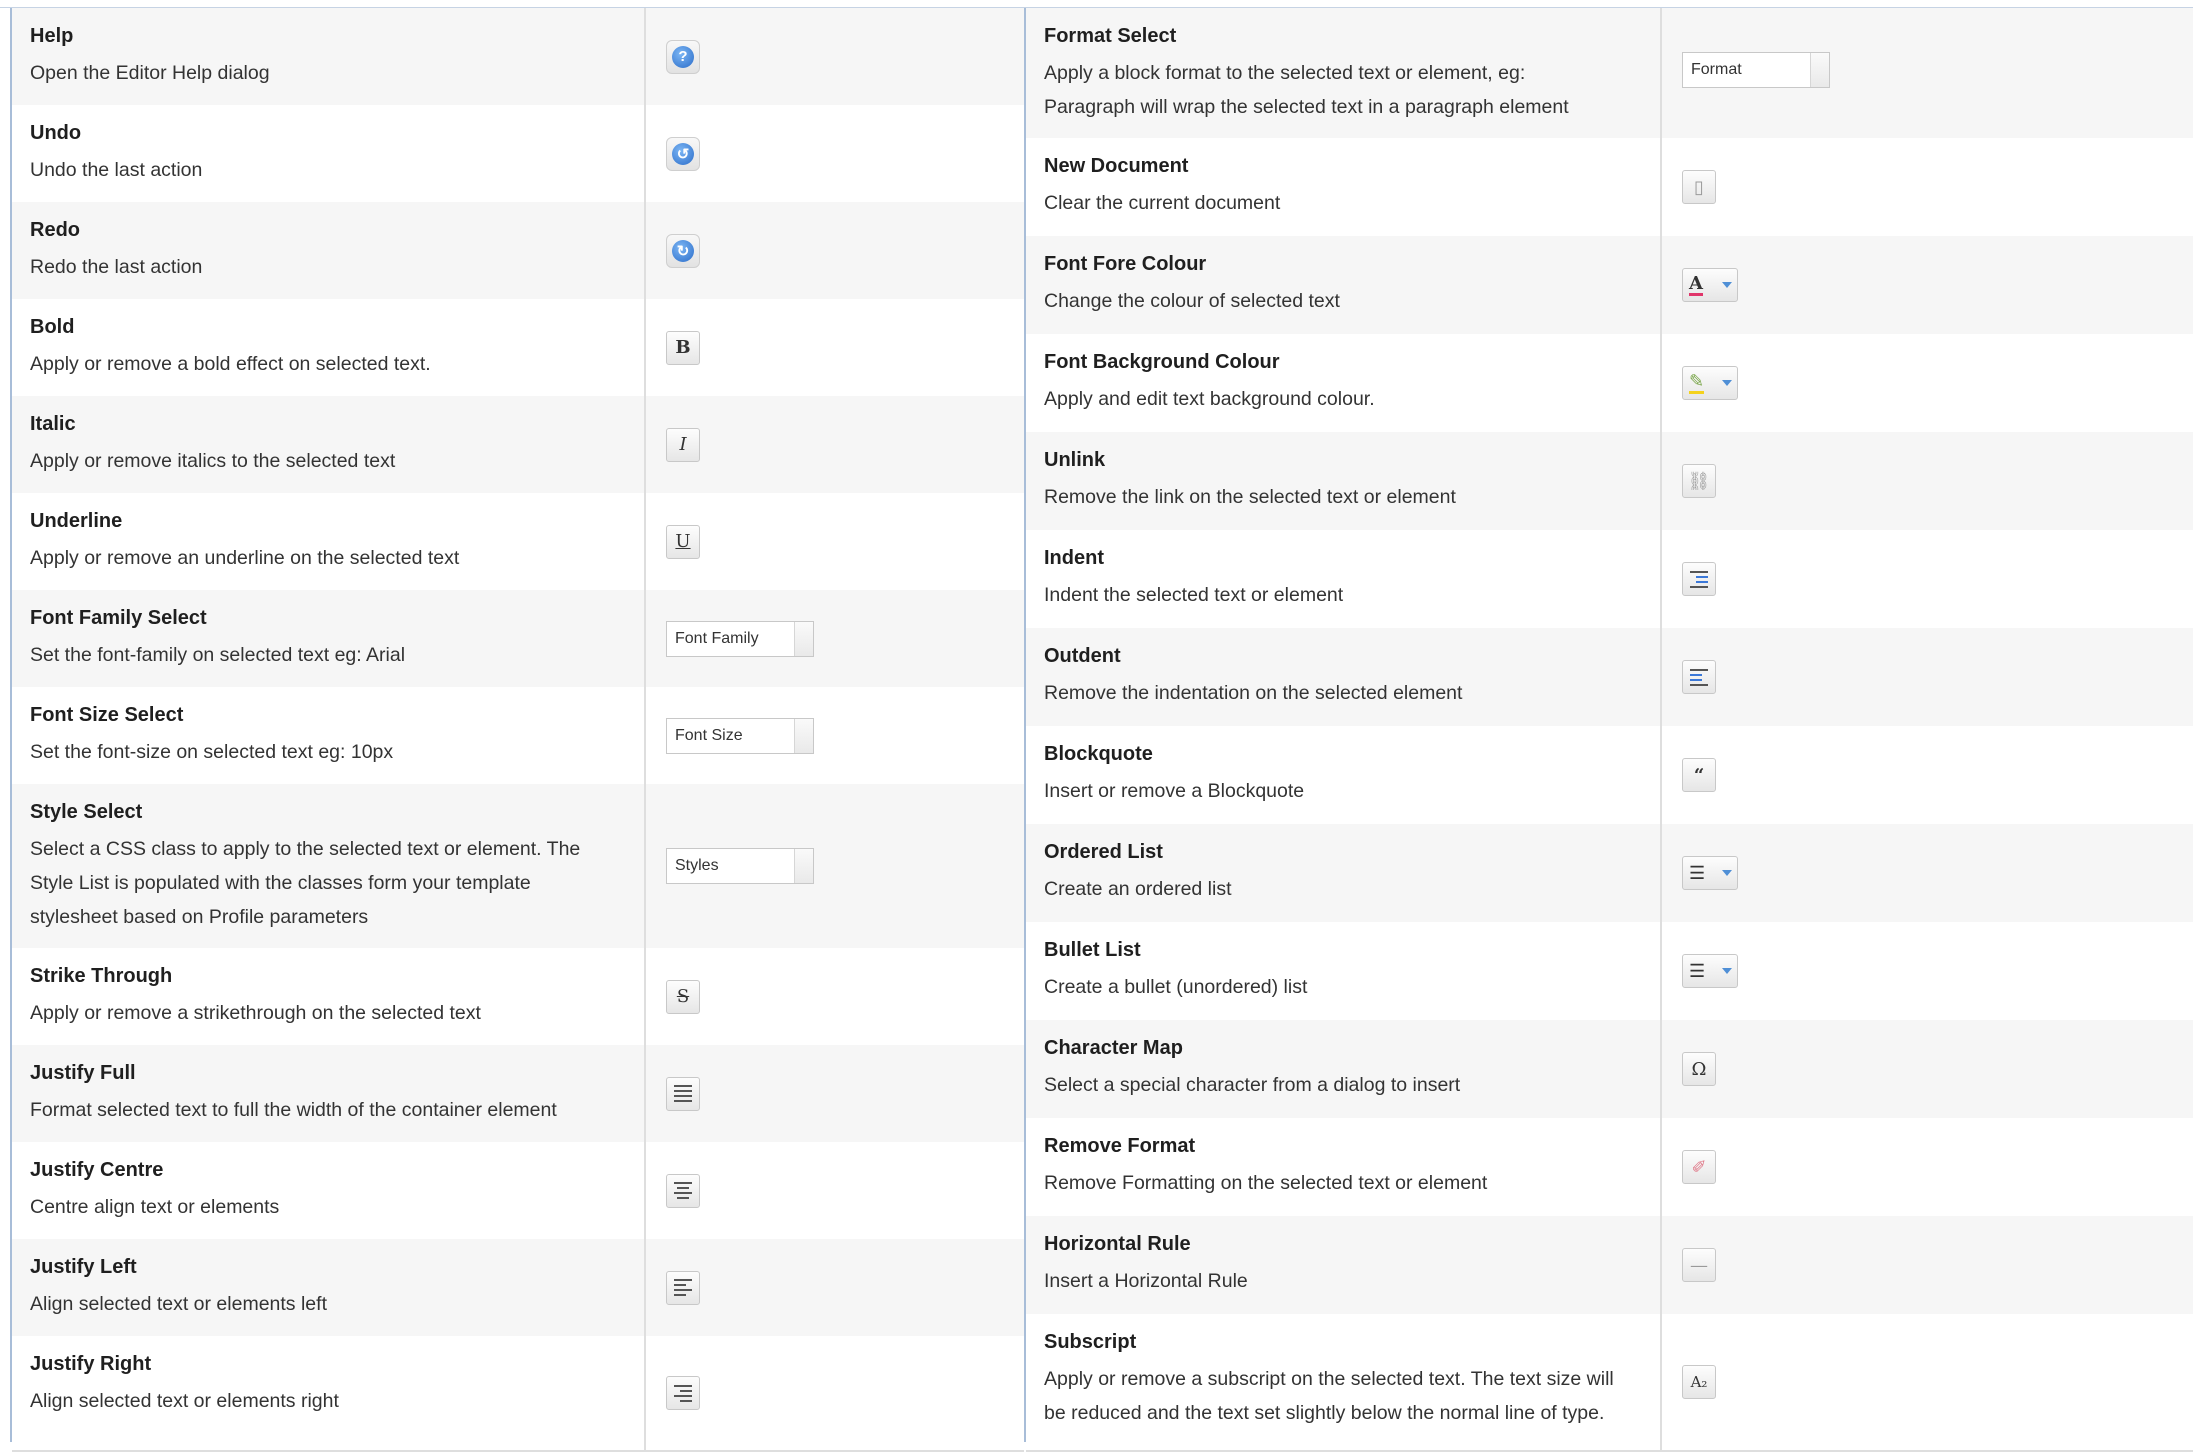 This screenshot has width=2193, height=1452. I want to click on row-icon-cell: B, so click(835, 347).